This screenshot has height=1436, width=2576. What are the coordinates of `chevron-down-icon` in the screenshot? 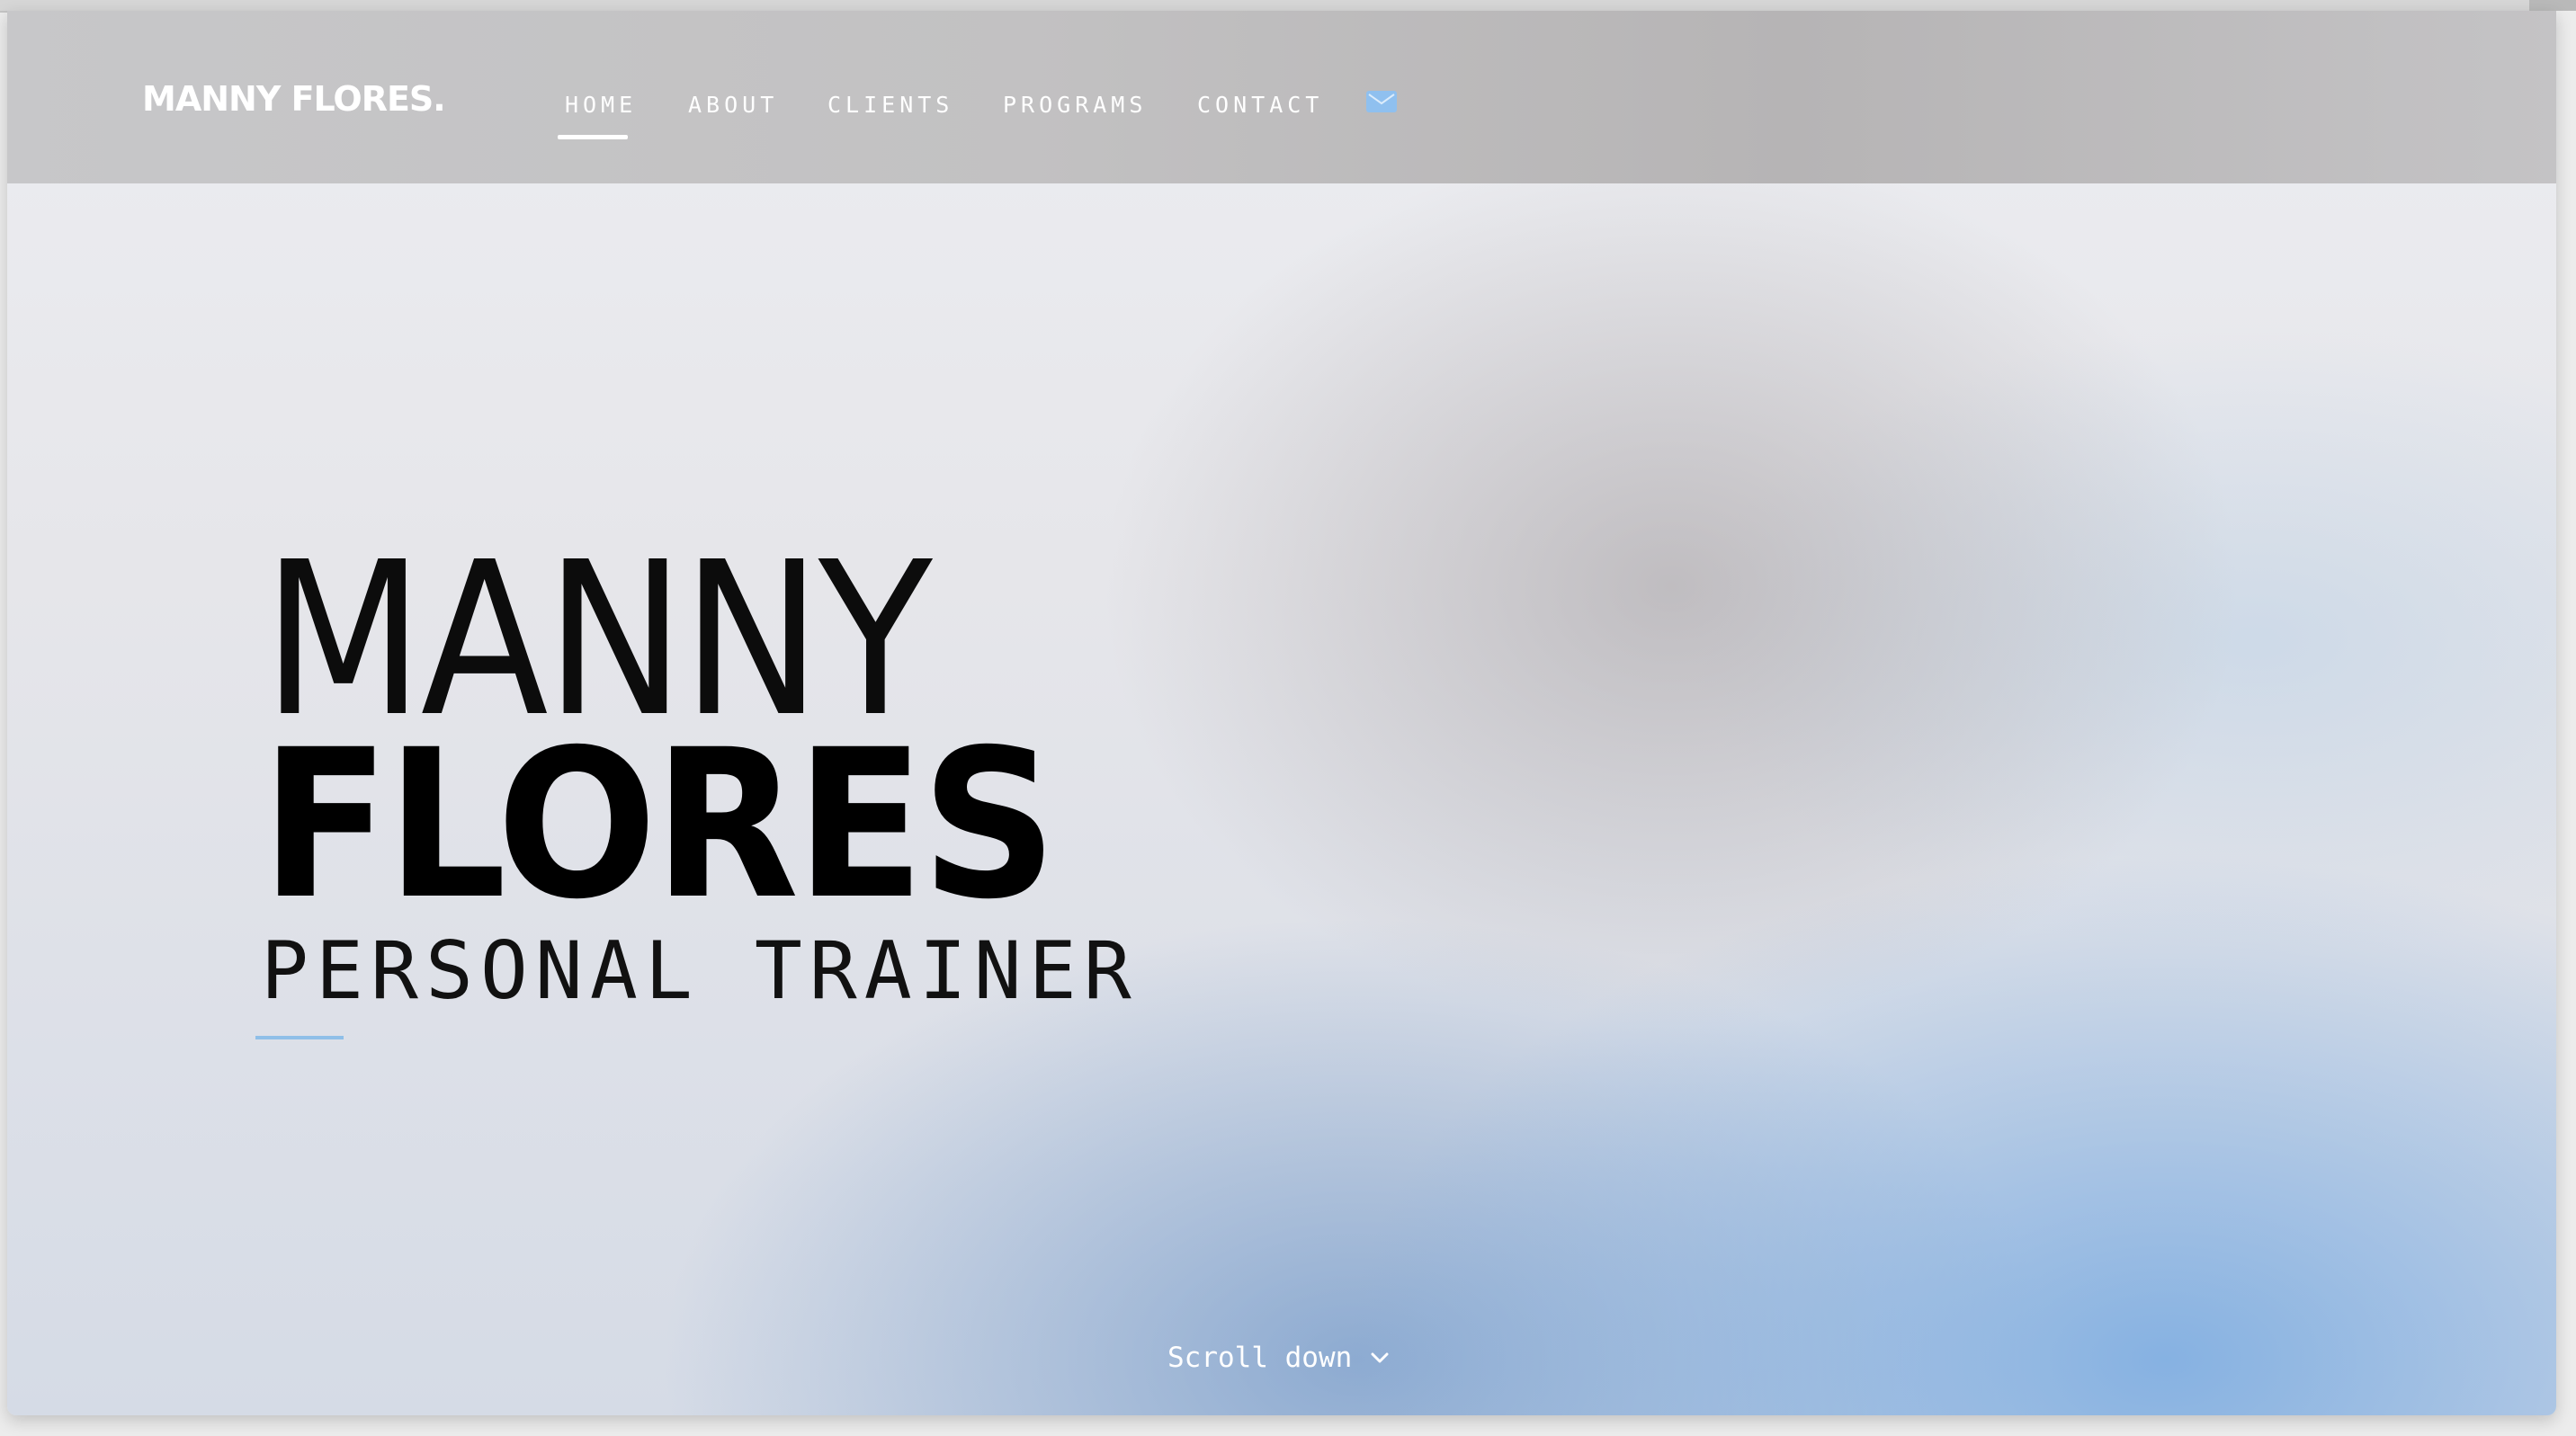 It's located at (1380, 1358).